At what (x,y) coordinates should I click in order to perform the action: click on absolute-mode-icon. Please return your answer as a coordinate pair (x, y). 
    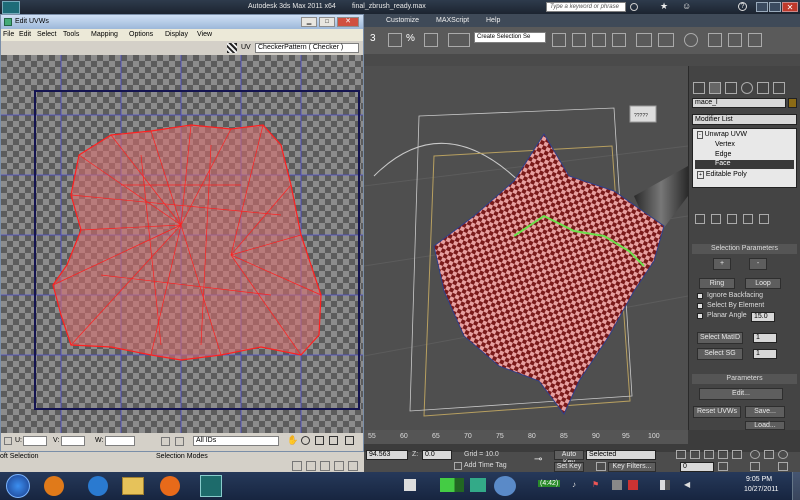
    Looking at the image, I should click on (8, 441).